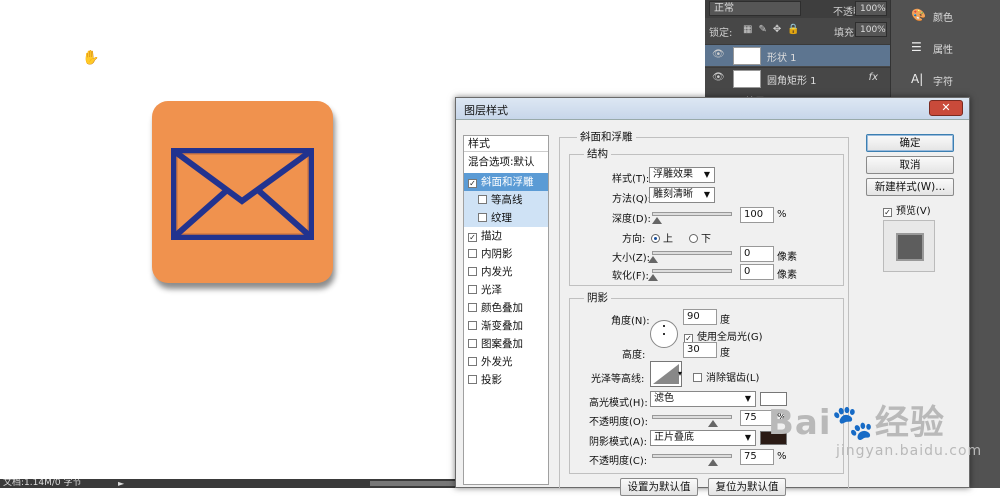 This screenshot has height=496, width=1000. What do you see at coordinates (506, 380) in the screenshot?
I see `style-item-drop-shadow: 投影` at bounding box center [506, 380].